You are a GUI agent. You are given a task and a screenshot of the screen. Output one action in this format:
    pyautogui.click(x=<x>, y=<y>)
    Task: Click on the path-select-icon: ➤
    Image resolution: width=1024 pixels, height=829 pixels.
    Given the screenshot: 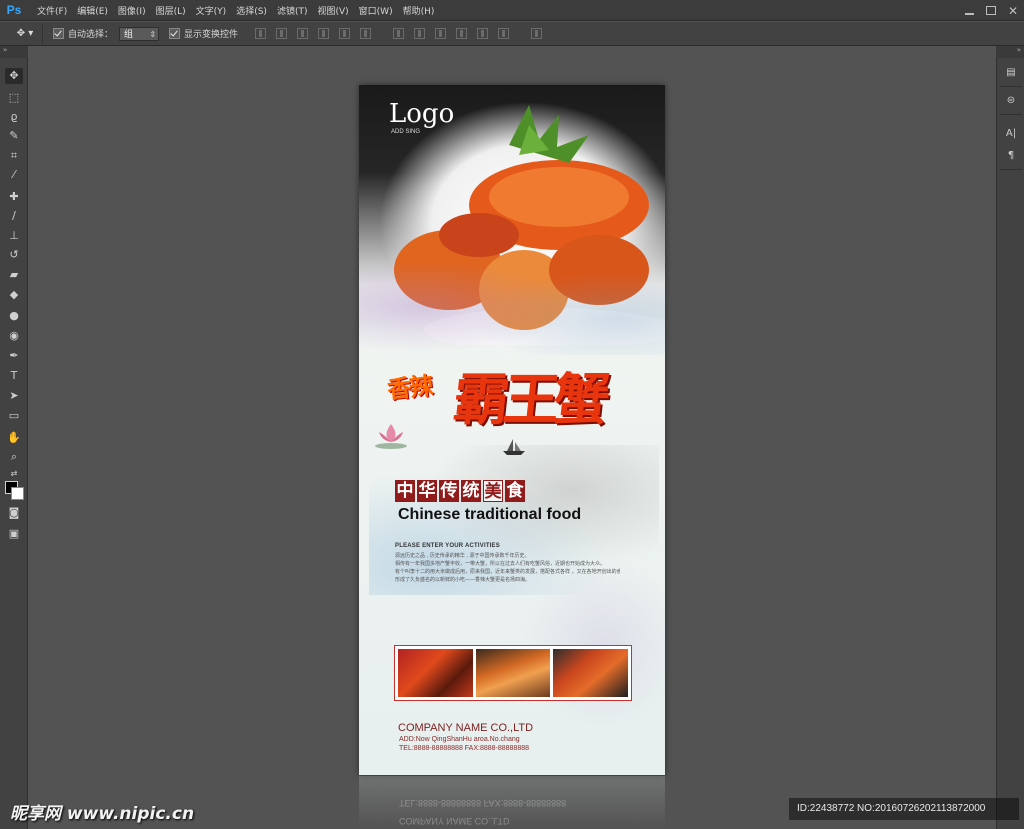 What is the action you would take?
    pyautogui.click(x=14, y=396)
    